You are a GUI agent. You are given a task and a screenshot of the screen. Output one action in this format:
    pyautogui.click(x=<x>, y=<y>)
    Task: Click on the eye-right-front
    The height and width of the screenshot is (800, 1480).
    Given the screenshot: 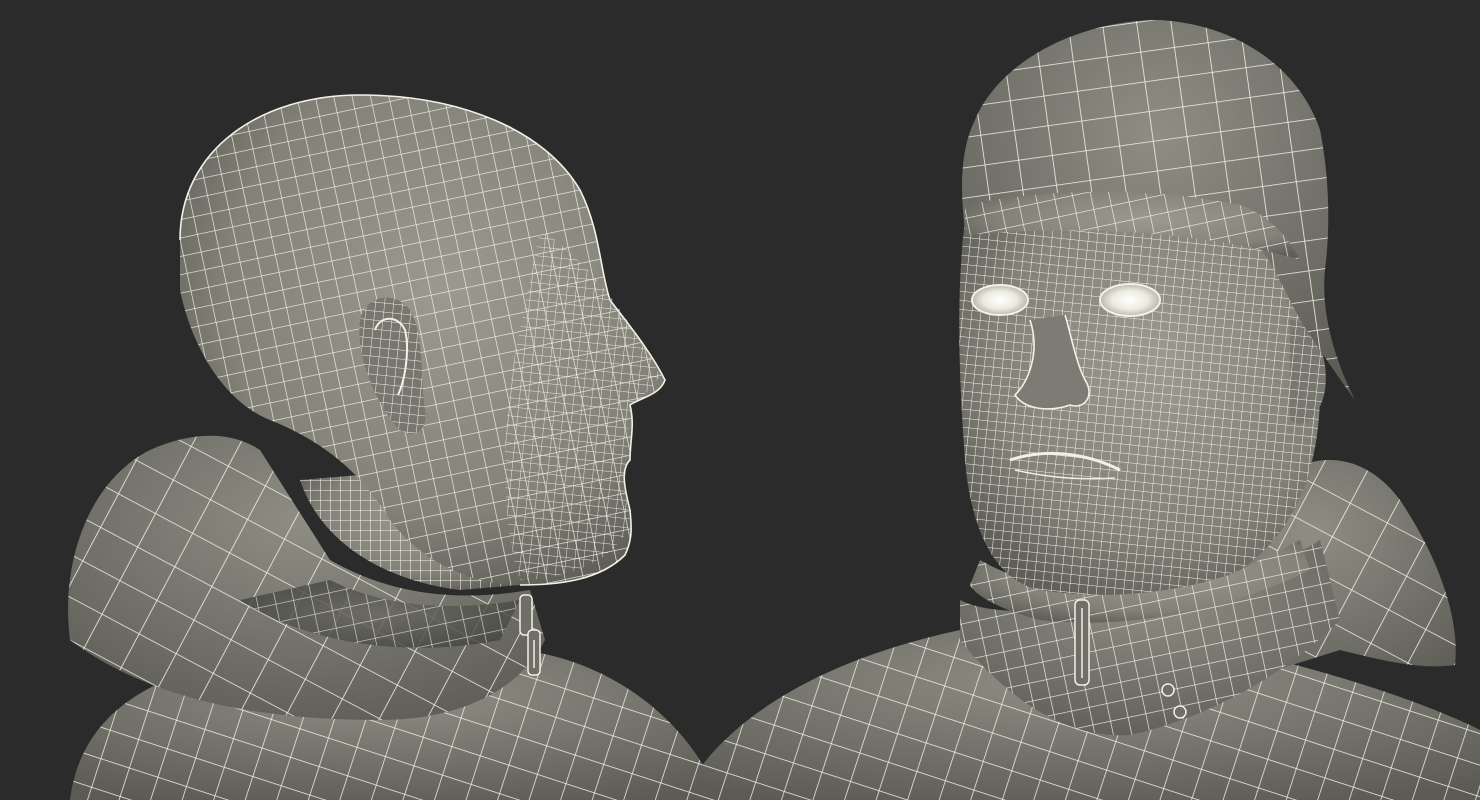 What is the action you would take?
    pyautogui.click(x=1130, y=300)
    